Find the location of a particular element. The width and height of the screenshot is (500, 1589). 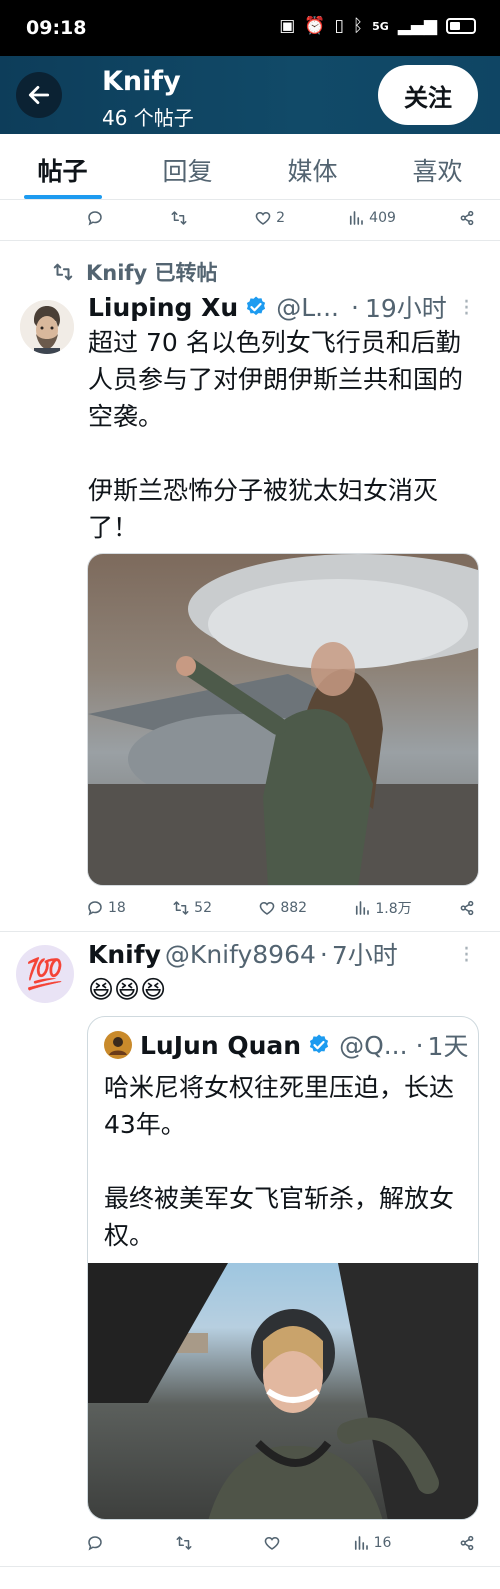

profile-tabs: 帖子 回复 媒体 喜欢 is located at coordinates (250, 167).